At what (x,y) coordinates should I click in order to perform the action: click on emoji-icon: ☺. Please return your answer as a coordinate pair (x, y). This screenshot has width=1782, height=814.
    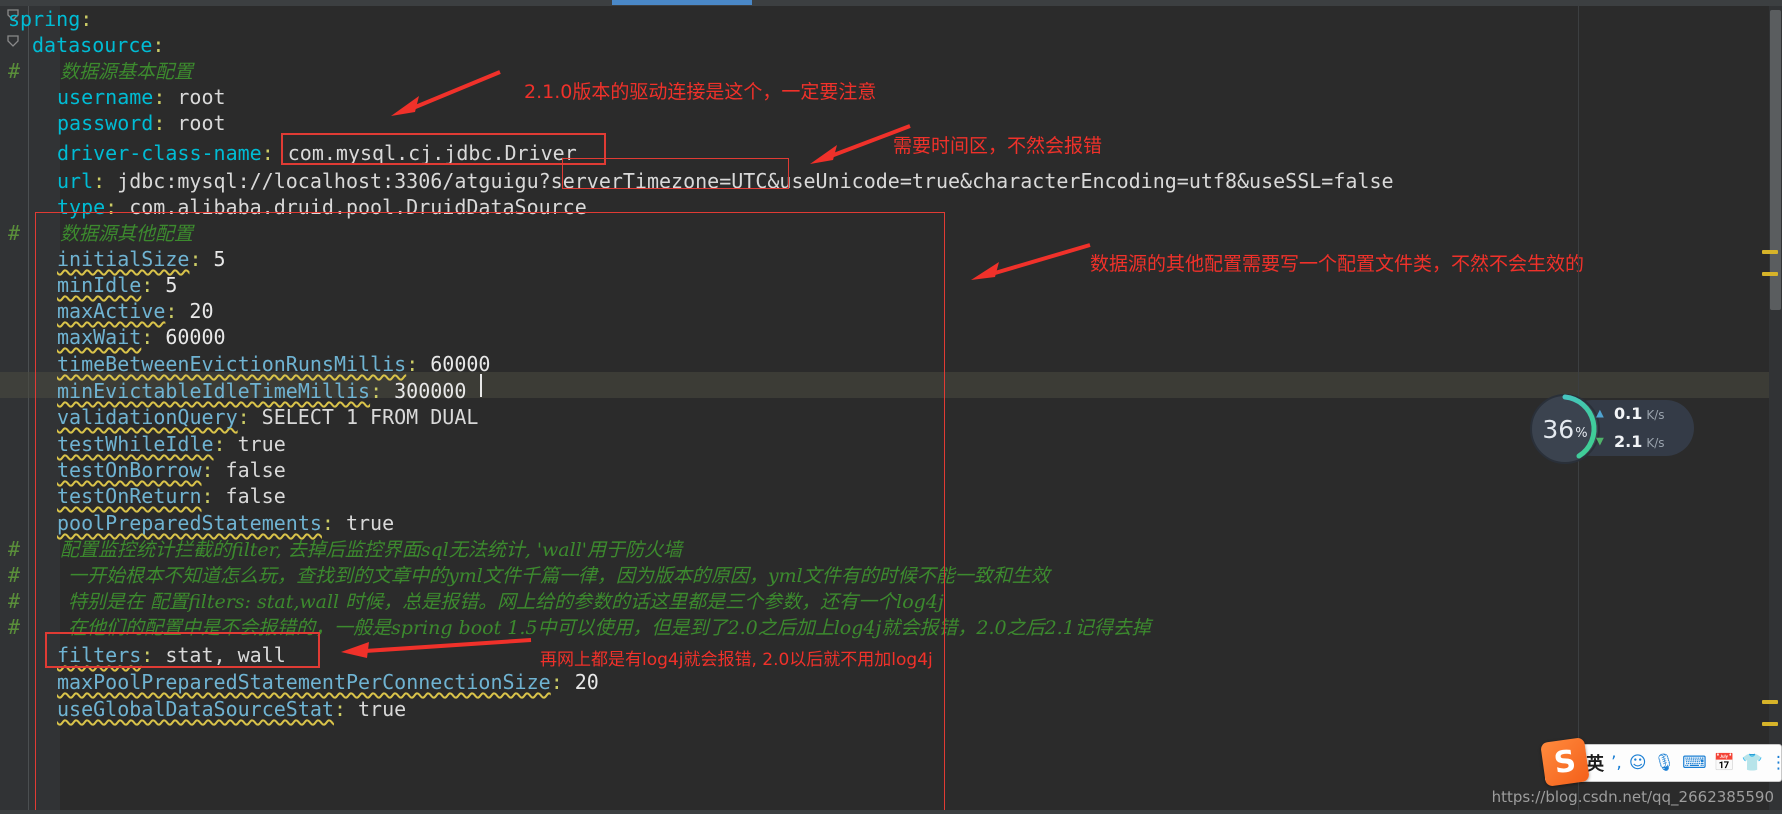
    Looking at the image, I should click on (1638, 763).